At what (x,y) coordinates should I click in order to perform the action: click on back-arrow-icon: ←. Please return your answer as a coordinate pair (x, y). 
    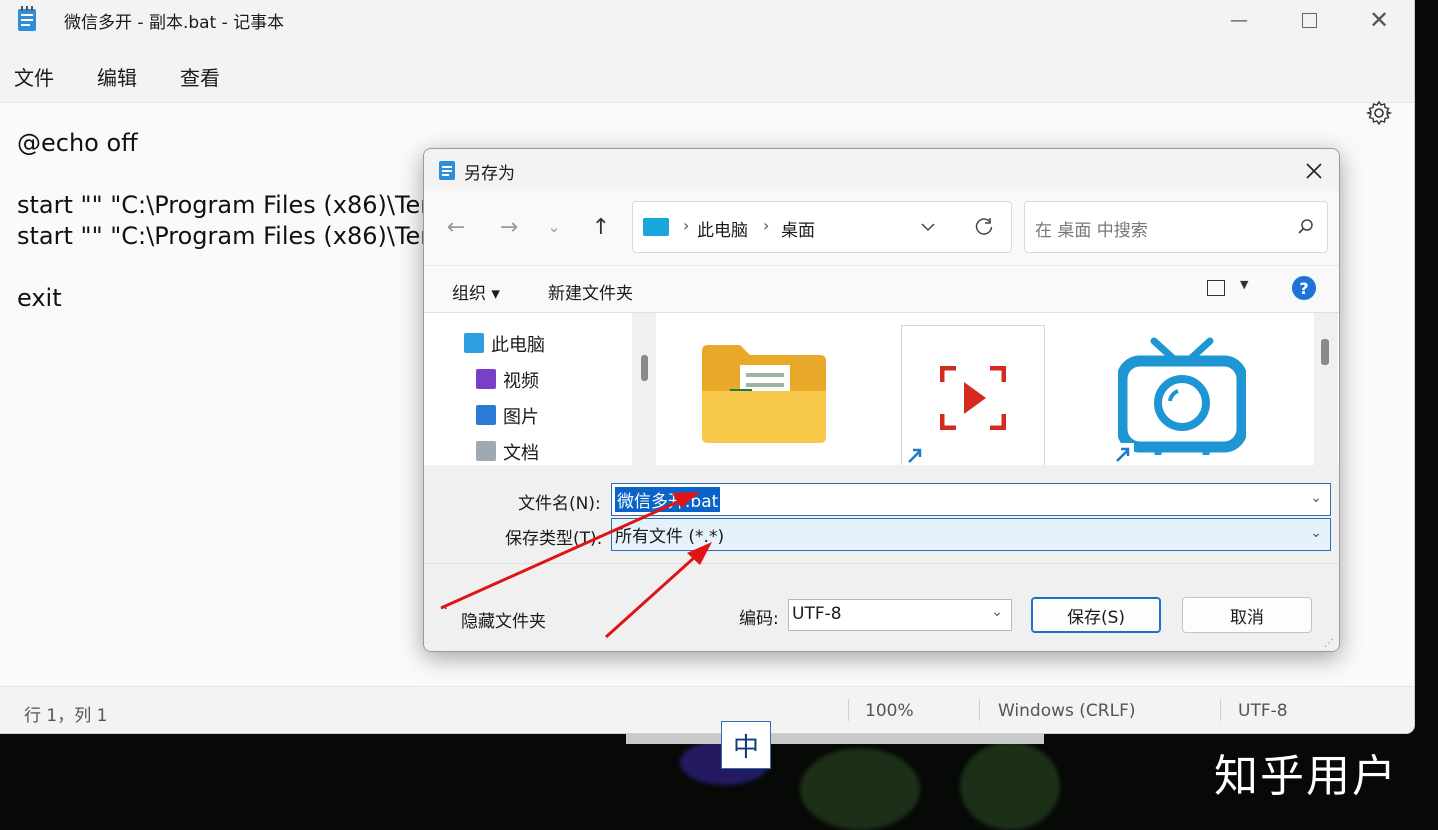
    Looking at the image, I should click on (456, 227).